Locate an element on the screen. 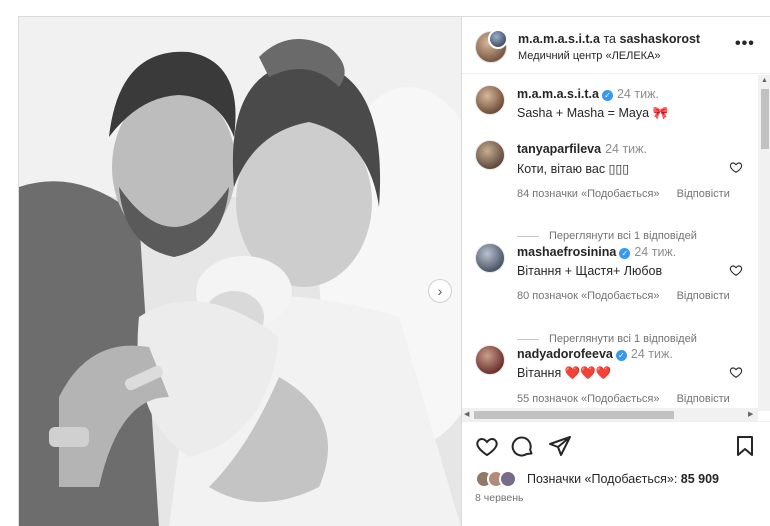 The image size is (770, 526). horizontal-scrollbar: ◀ ▶ is located at coordinates (610, 414).